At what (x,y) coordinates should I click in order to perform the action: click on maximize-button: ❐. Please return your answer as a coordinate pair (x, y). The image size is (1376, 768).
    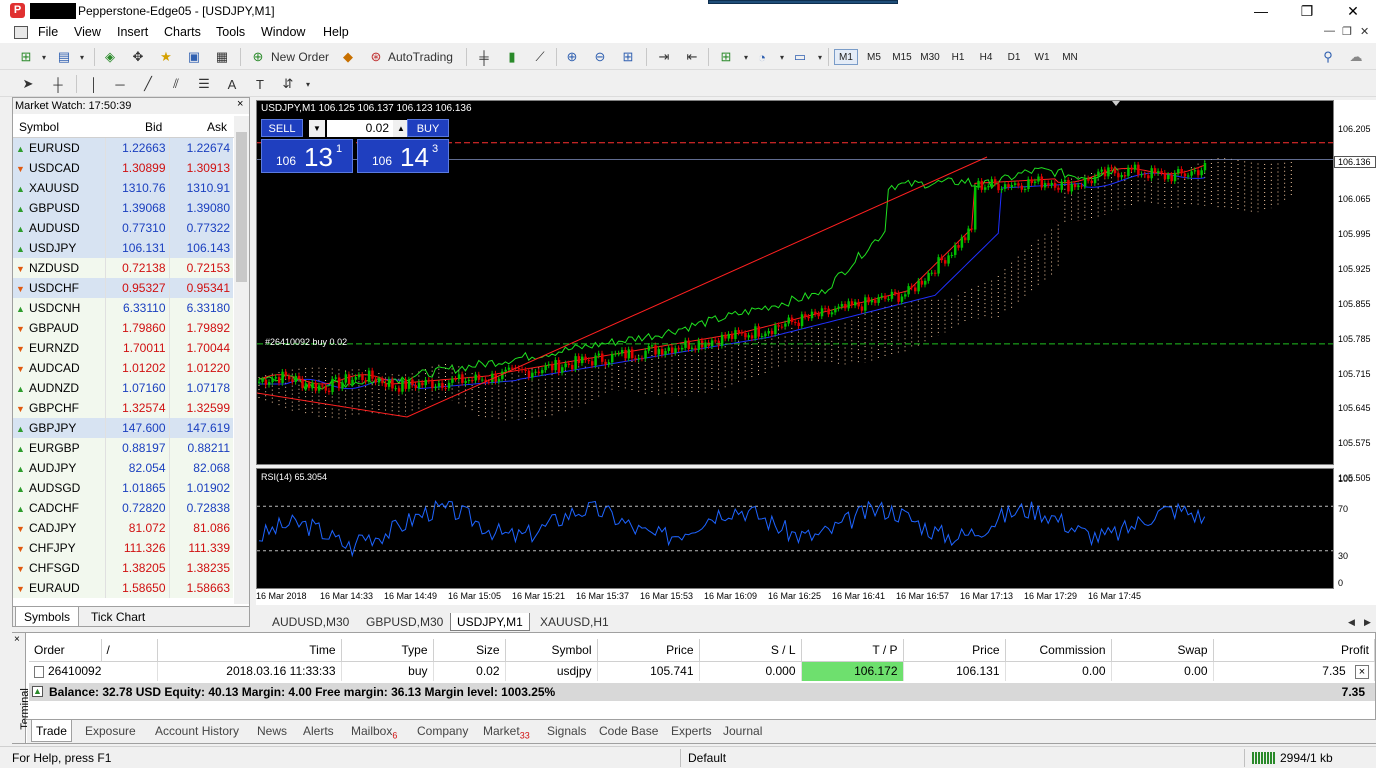
    Looking at the image, I should click on (1307, 11).